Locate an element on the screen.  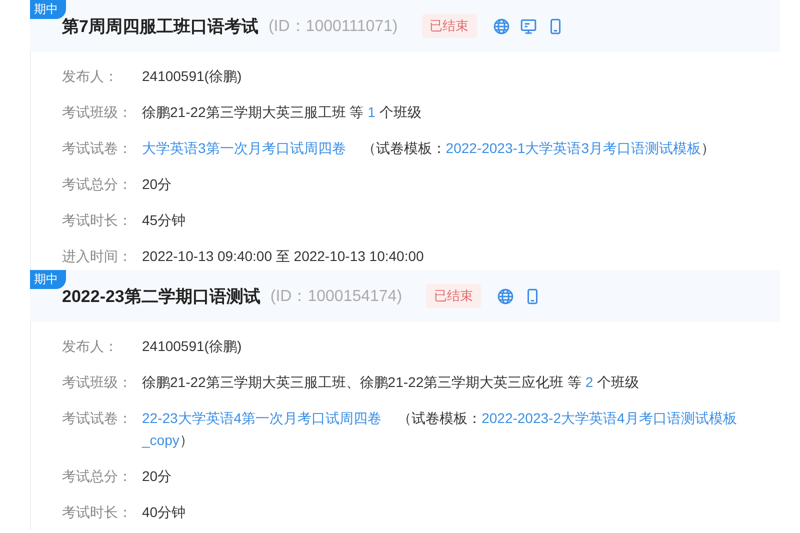
field-label: 进入时间： is located at coordinates (97, 256).